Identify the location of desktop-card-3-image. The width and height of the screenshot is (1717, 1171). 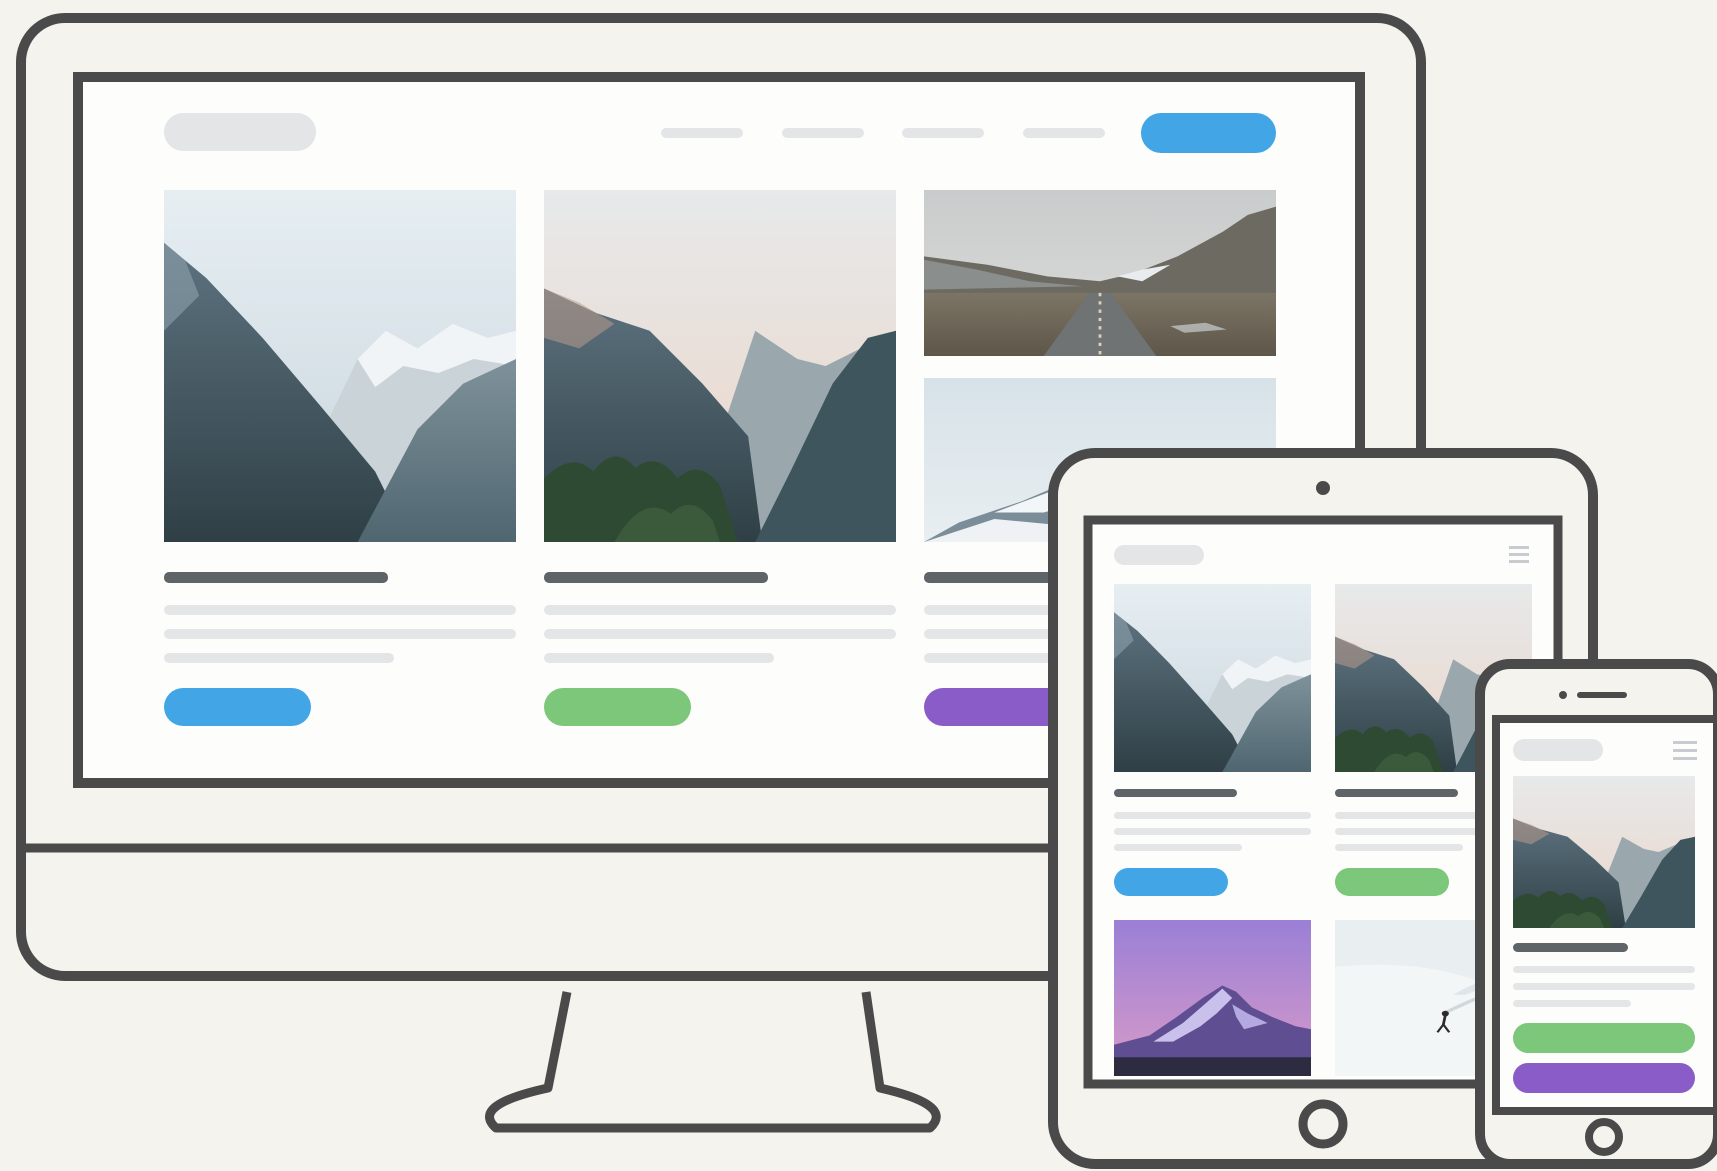
(1100, 273).